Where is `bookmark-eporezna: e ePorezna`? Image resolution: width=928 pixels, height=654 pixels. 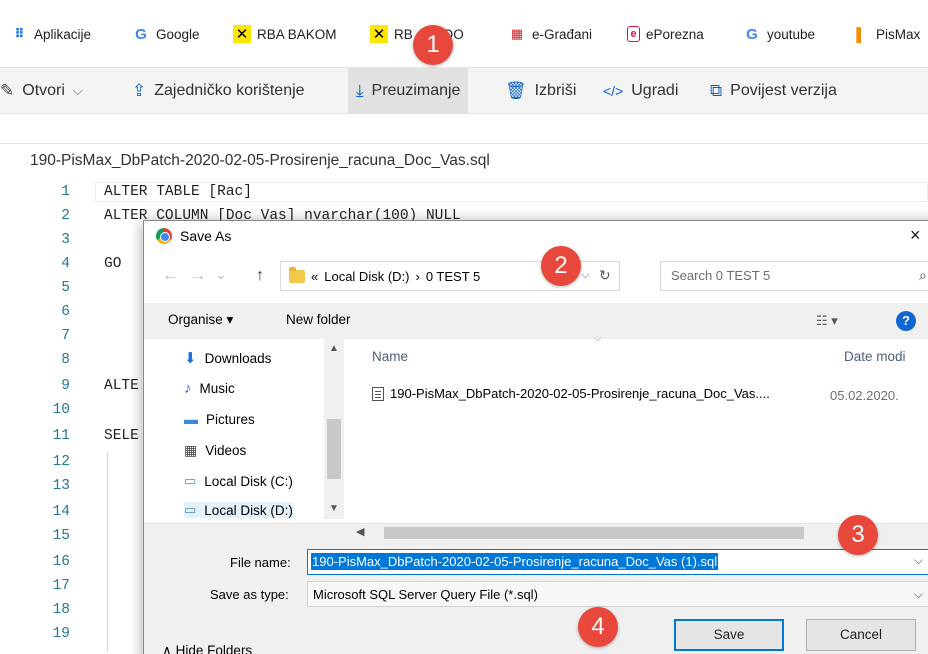
bookmark-eporezna: e ePorezna is located at coordinates (665, 34).